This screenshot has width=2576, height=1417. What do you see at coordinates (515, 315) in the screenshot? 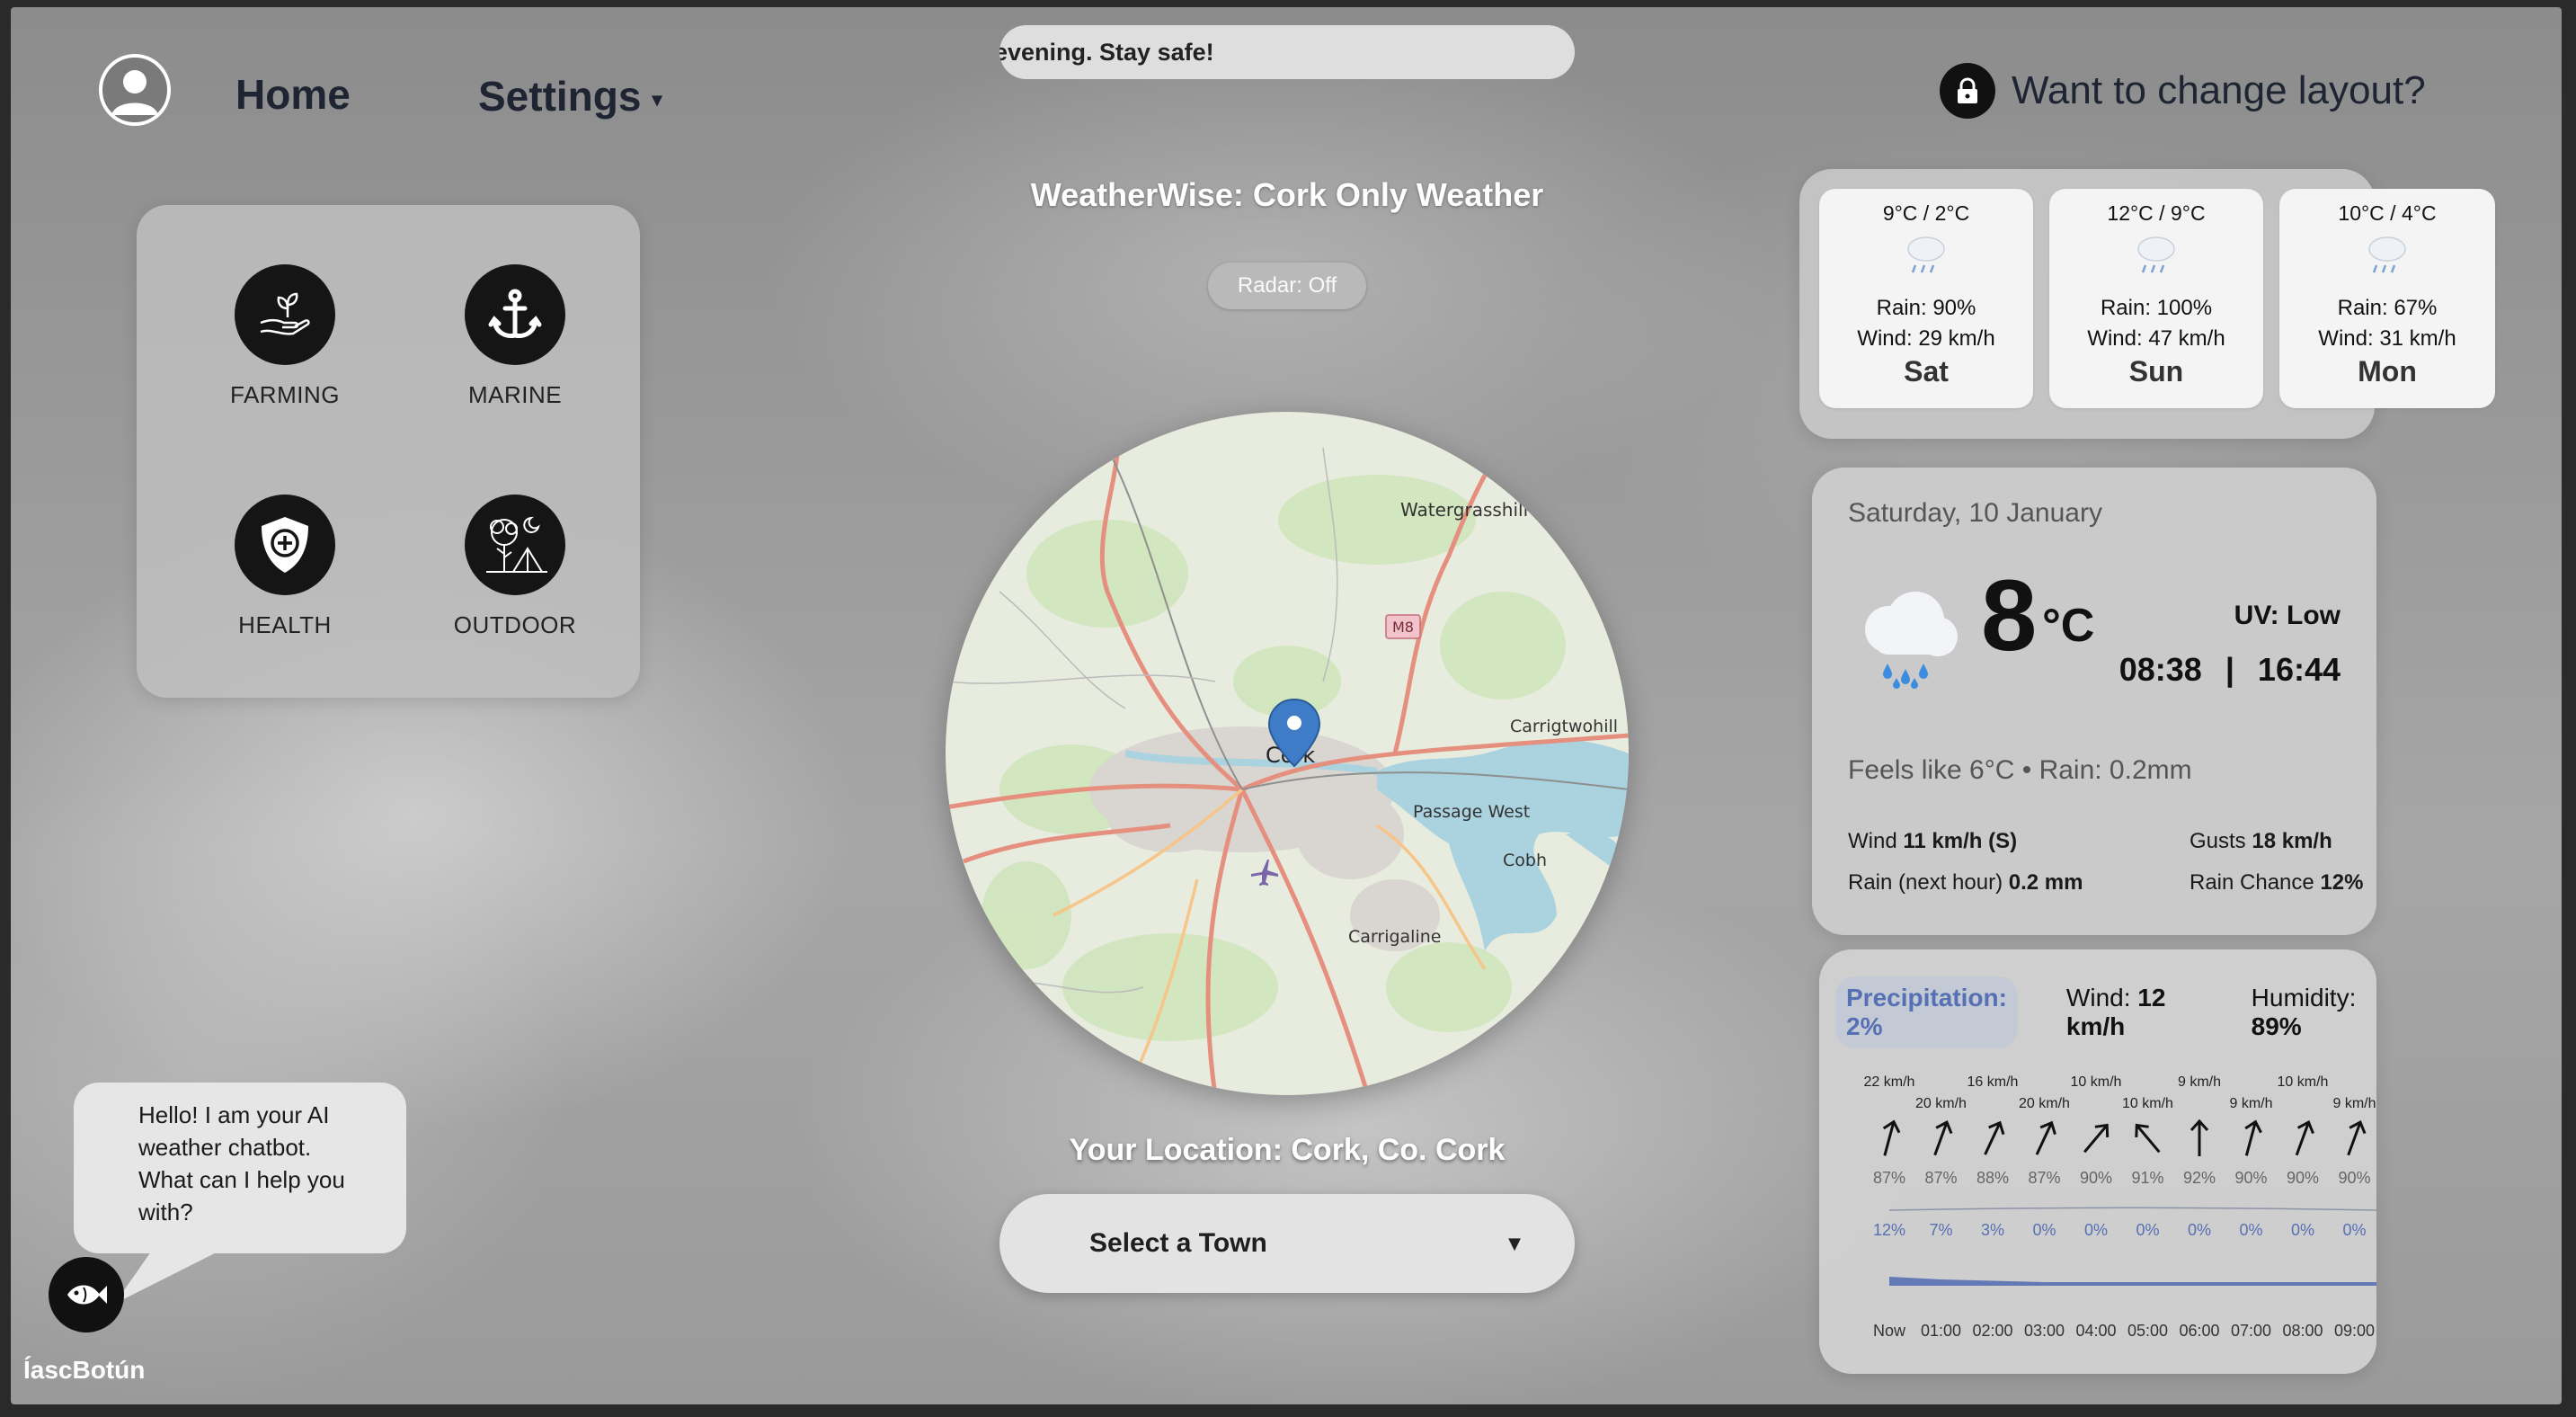
I see `anchor-icon` at bounding box center [515, 315].